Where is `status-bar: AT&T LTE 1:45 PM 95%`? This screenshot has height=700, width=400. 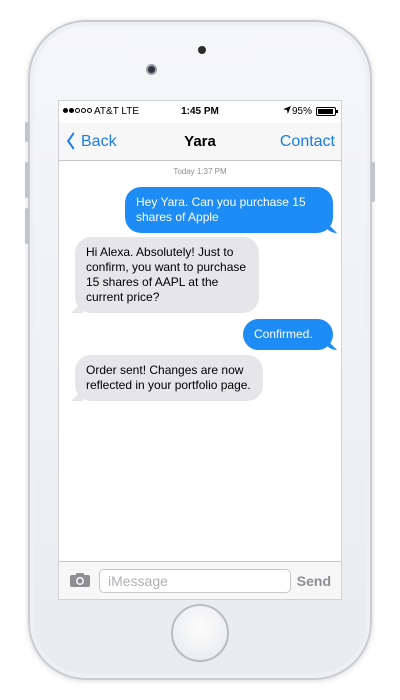
status-bar: AT&T LTE 1:45 PM 95% is located at coordinates (200, 112).